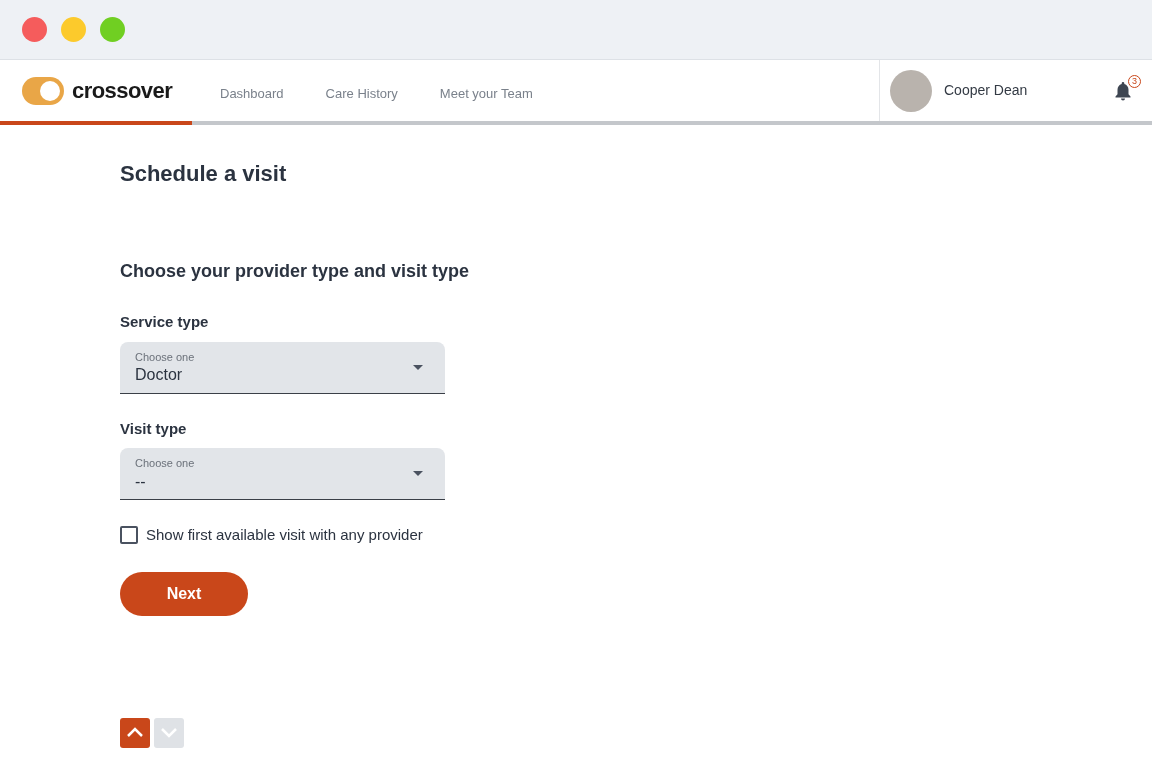 The width and height of the screenshot is (1152, 766). I want to click on checkbox, so click(129, 535).